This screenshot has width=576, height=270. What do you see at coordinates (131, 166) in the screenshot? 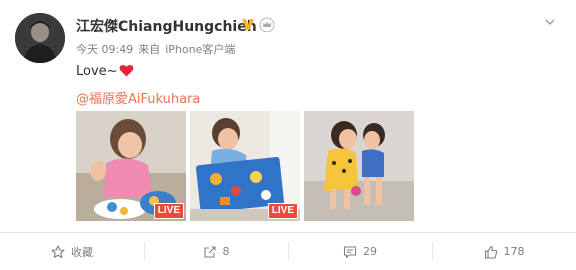
I see `post-photo-1: LIVE` at bounding box center [131, 166].